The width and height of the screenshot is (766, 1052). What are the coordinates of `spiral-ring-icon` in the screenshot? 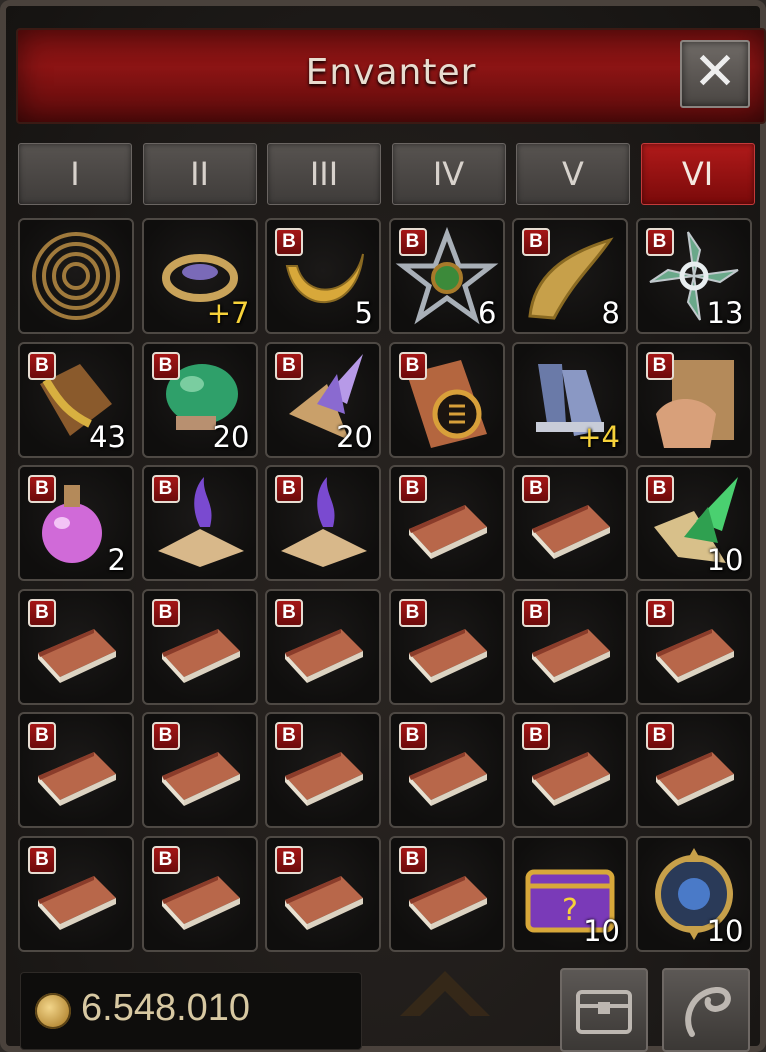 It's located at (76, 276).